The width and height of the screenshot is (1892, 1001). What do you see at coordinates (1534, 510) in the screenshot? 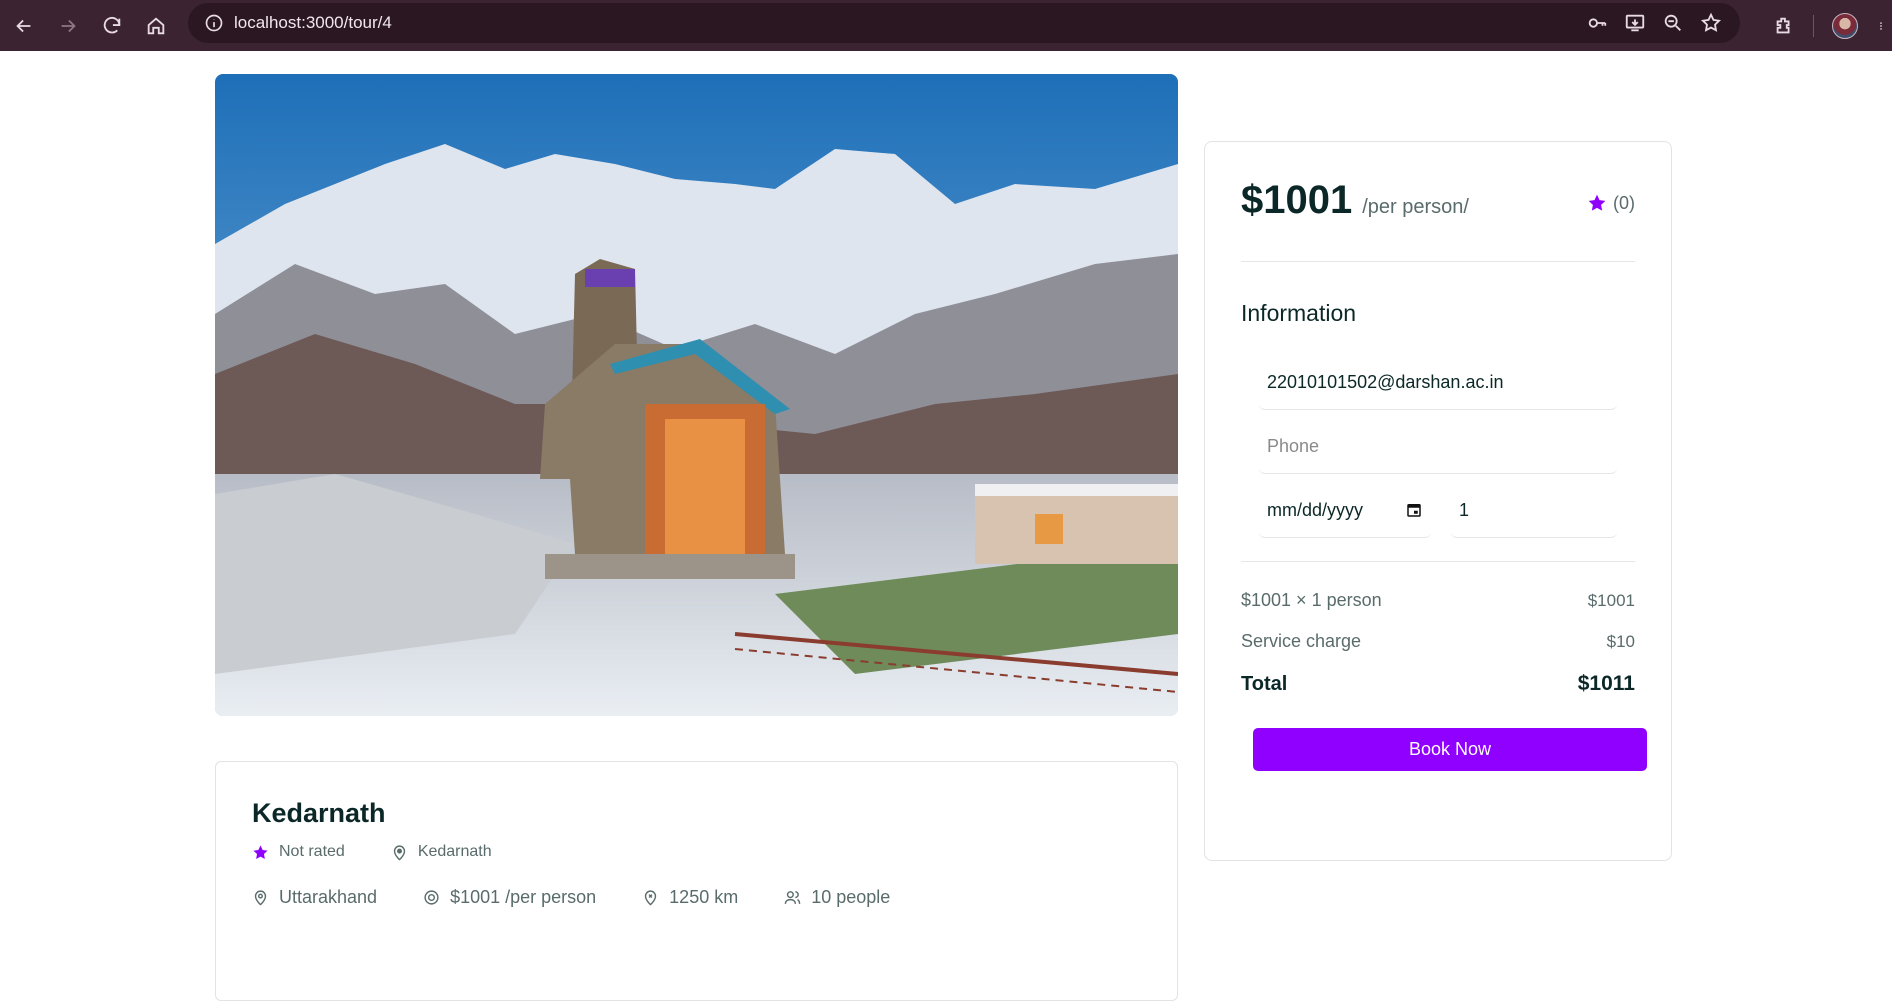
I see `guest-count-input: 1` at bounding box center [1534, 510].